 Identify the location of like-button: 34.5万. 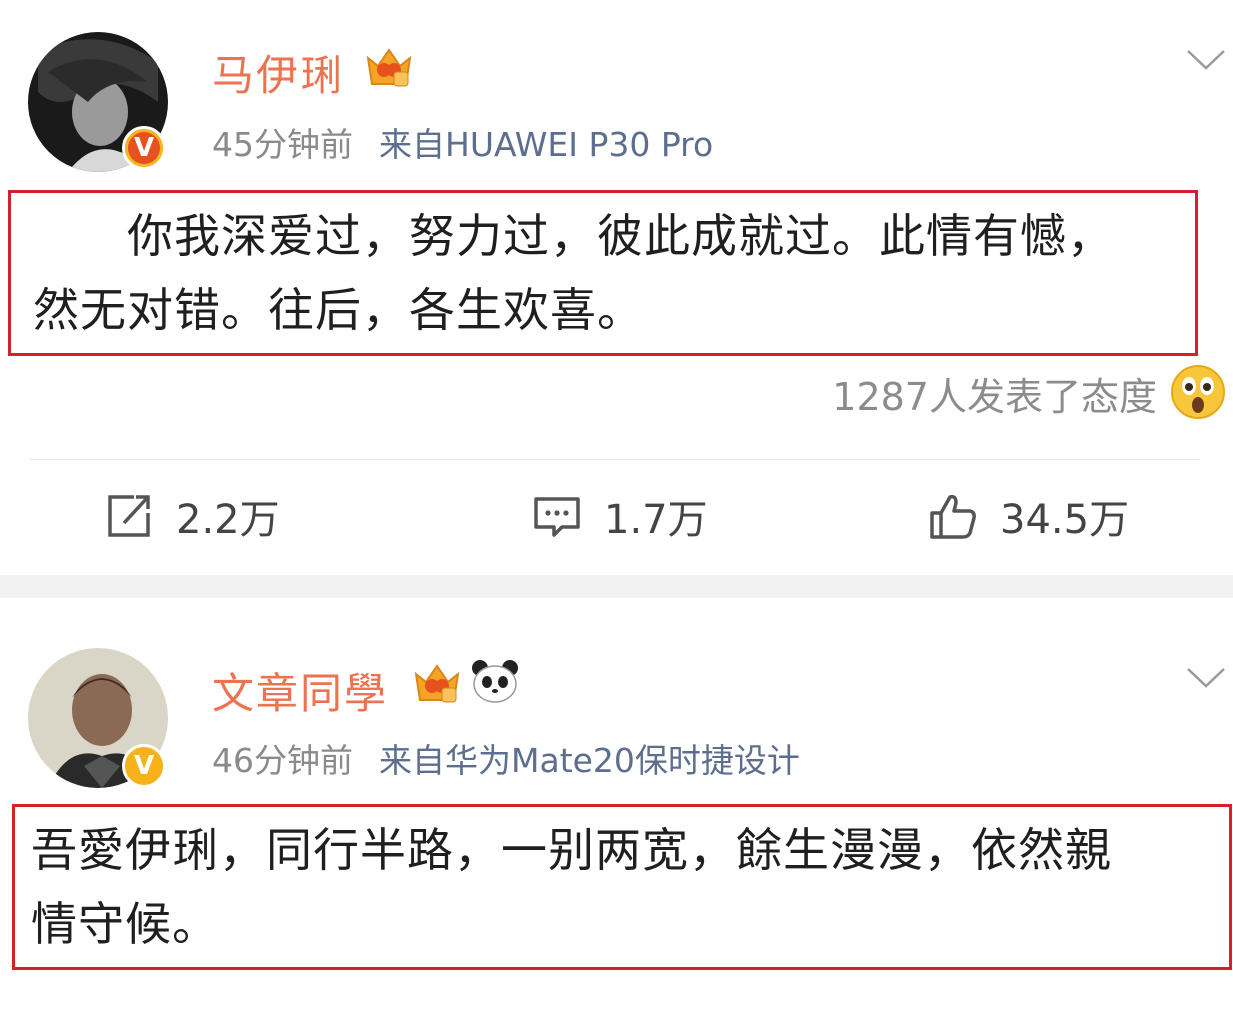
(1029, 516).